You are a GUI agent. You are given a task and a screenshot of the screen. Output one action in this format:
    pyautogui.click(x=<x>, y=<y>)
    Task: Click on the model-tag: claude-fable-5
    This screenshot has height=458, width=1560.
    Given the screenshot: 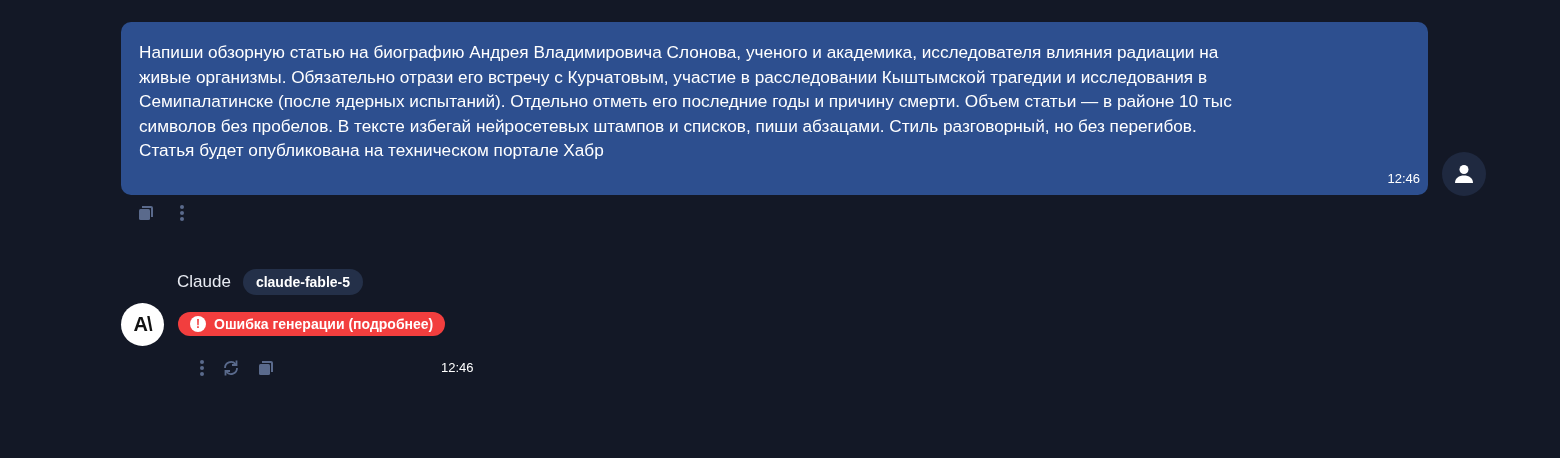 What is the action you would take?
    pyautogui.click(x=302, y=281)
    